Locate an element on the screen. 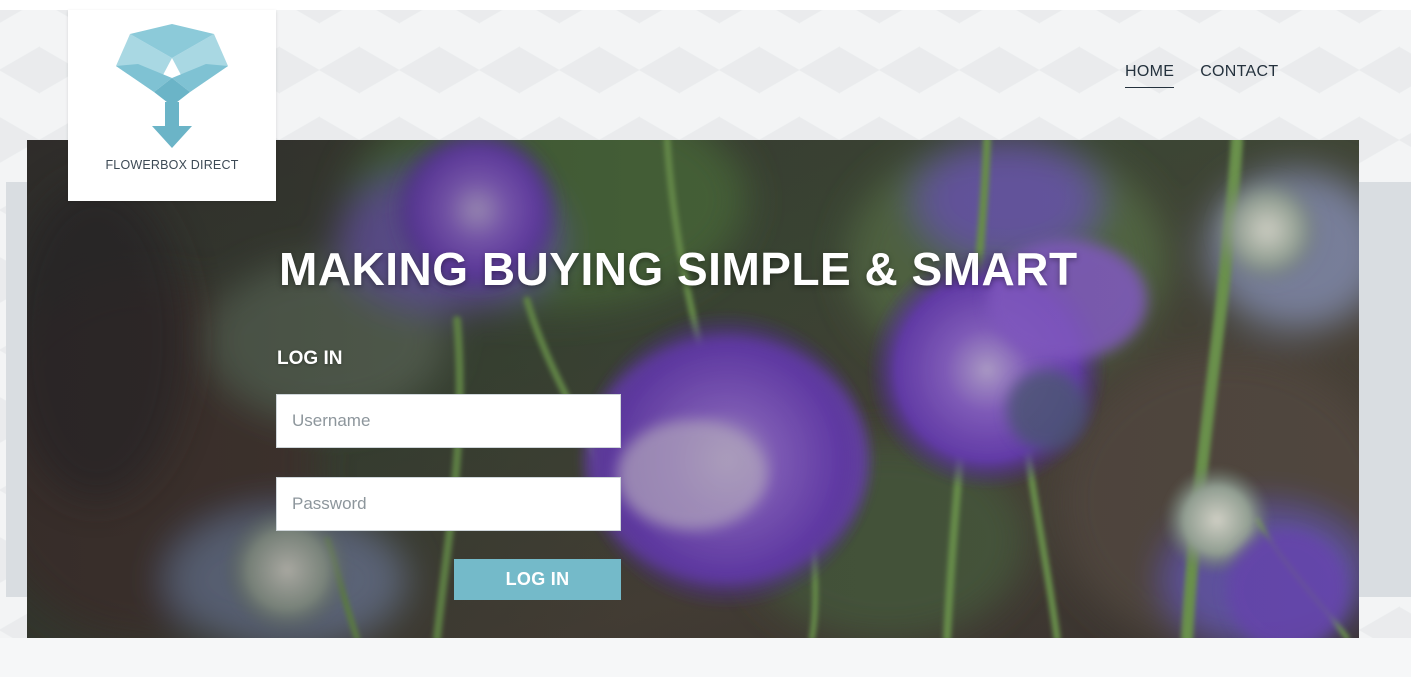  hero-headline: MAKING BUYING SIMPLE & SMART is located at coordinates (678, 269).